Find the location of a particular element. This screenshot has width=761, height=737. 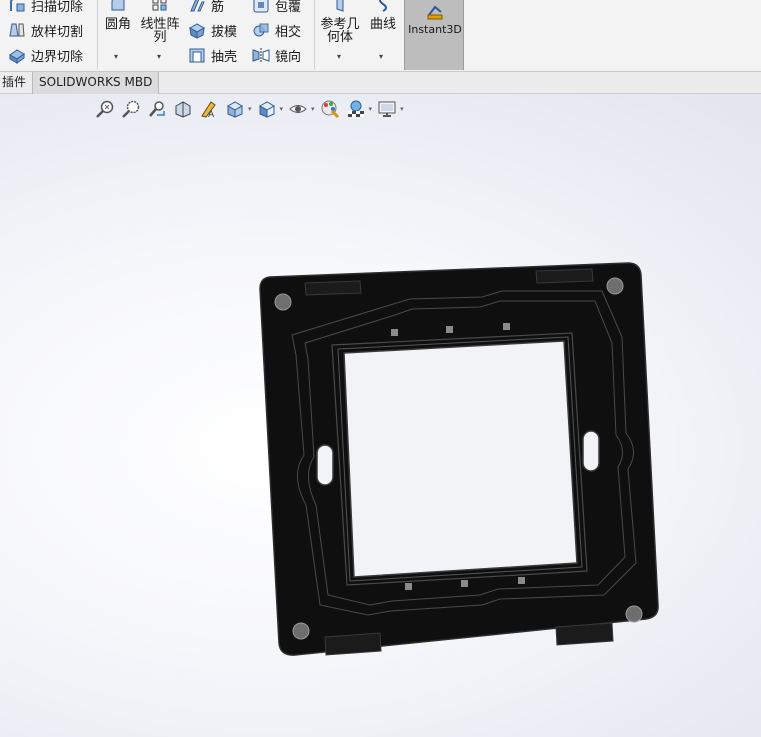

fillet-dropdown-caret: ▾ is located at coordinates (116, 56).